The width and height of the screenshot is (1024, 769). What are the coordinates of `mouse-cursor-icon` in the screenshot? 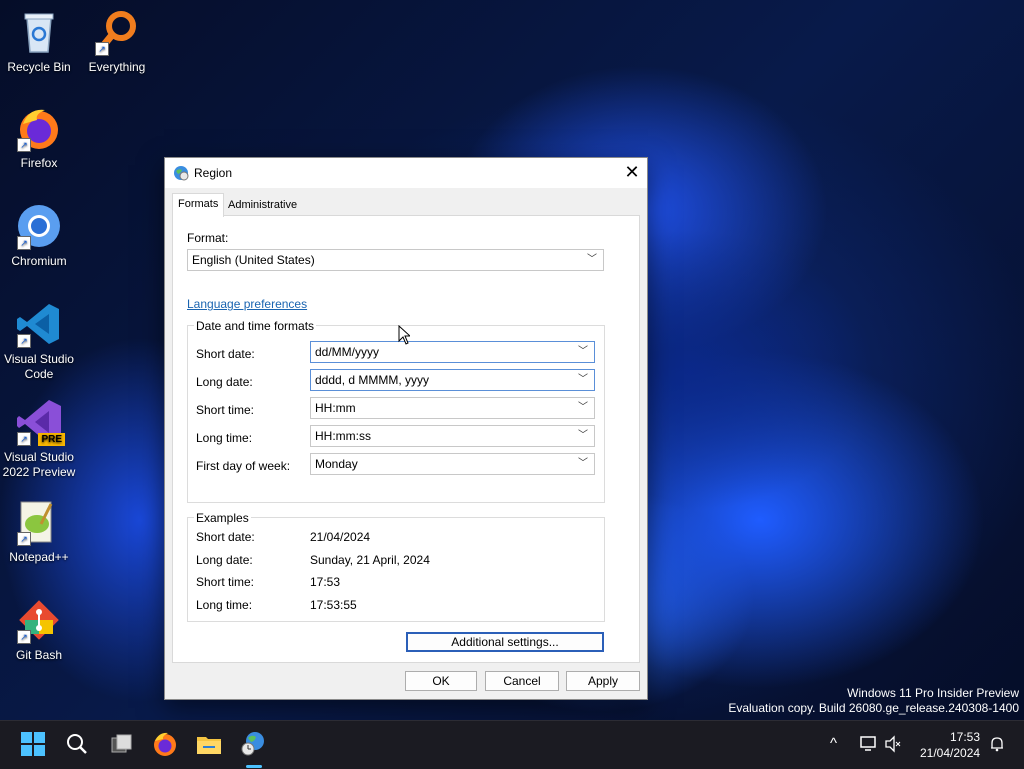 It's located at (405, 336).